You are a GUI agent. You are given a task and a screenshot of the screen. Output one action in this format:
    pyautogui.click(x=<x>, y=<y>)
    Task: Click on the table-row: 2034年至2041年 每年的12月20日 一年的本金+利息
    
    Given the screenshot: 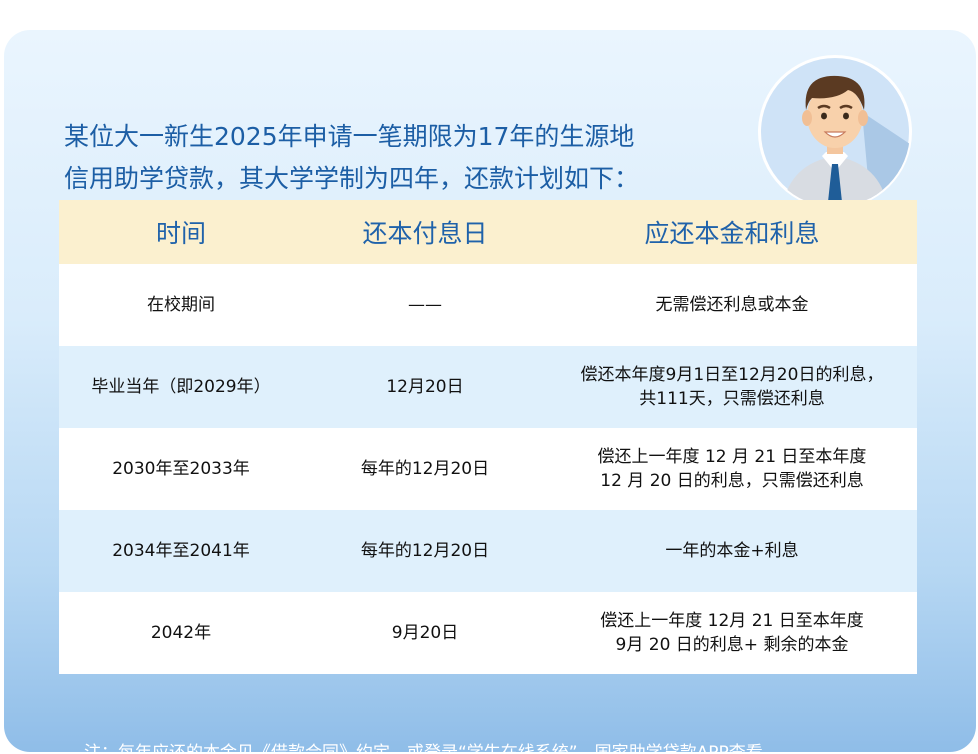 What is the action you would take?
    pyautogui.click(x=488, y=551)
    